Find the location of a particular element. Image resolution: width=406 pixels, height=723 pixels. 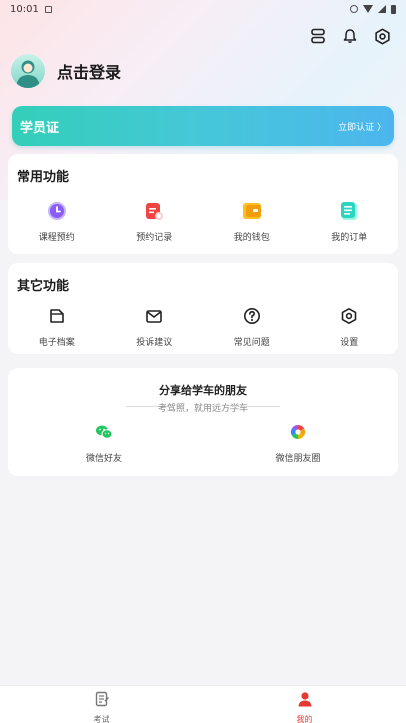

battery-icon is located at coordinates (393, 9).